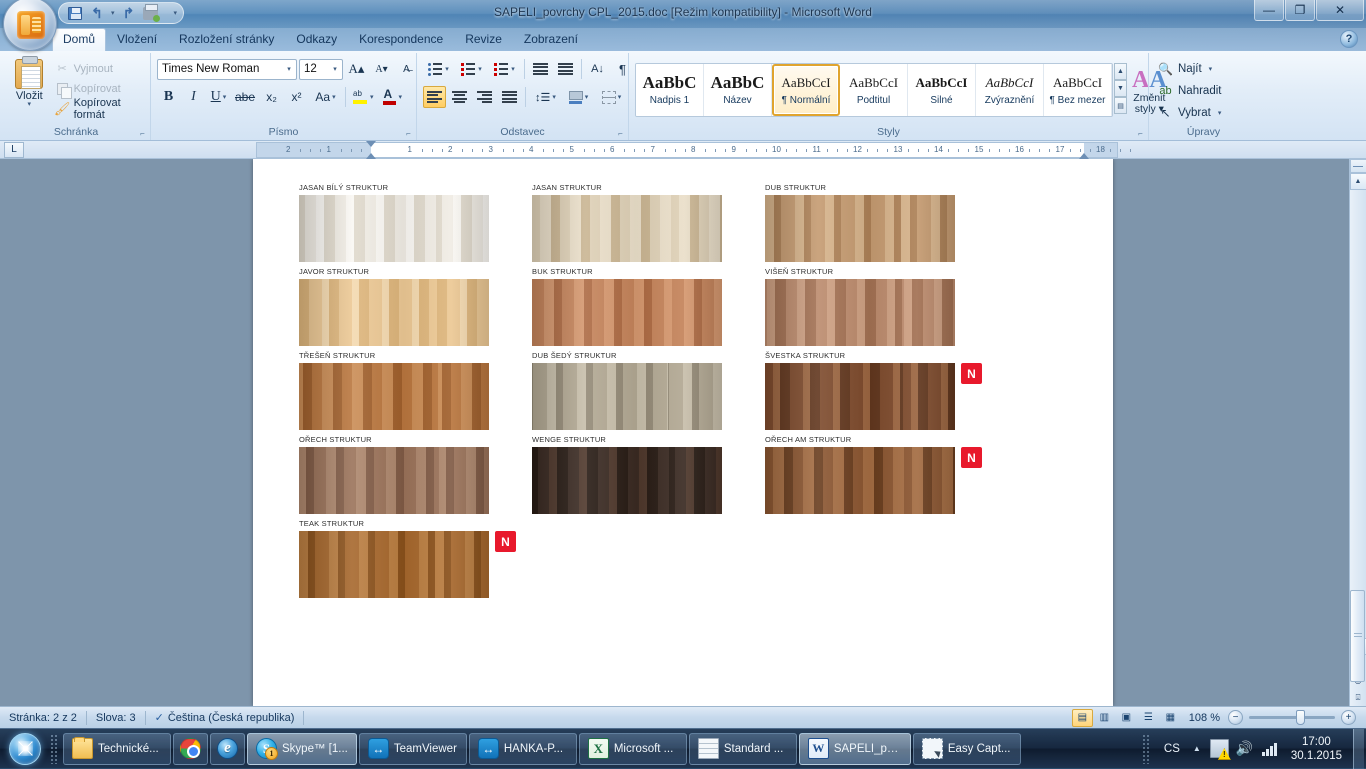  What do you see at coordinates (459, 97) in the screenshot?
I see `align-center-button` at bounding box center [459, 97].